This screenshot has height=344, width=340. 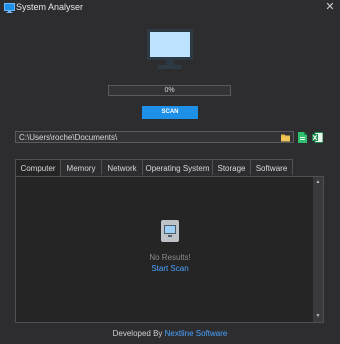 What do you see at coordinates (9, 8) in the screenshot?
I see `monitor-icon` at bounding box center [9, 8].